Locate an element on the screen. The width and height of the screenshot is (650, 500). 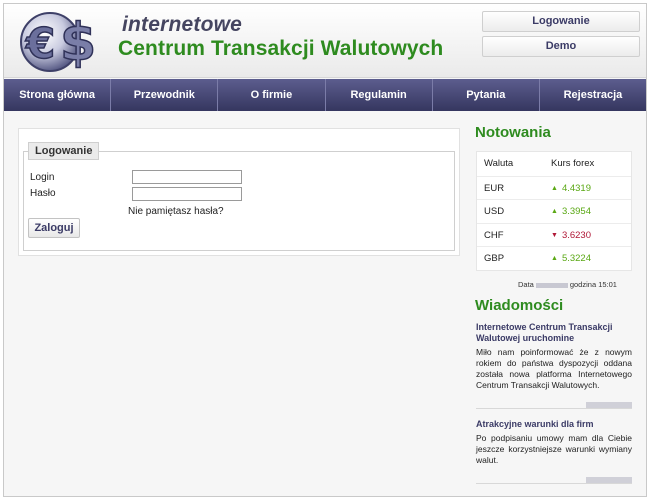
nav-item-guide: Przewodnik is located at coordinates (165, 95).